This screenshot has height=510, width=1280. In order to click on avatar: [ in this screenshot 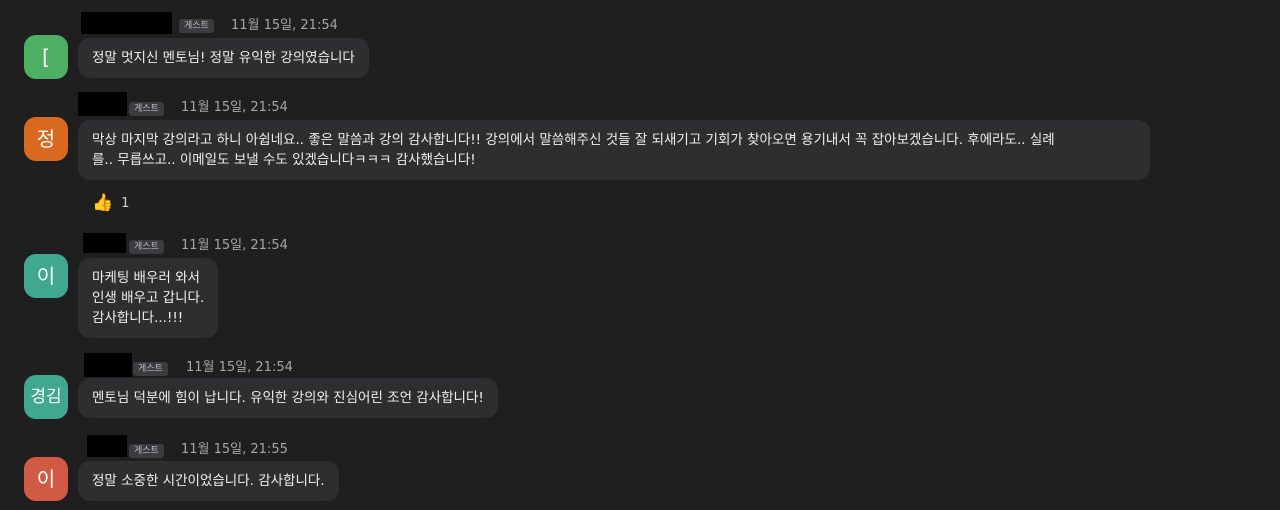, I will do `click(46, 57)`.